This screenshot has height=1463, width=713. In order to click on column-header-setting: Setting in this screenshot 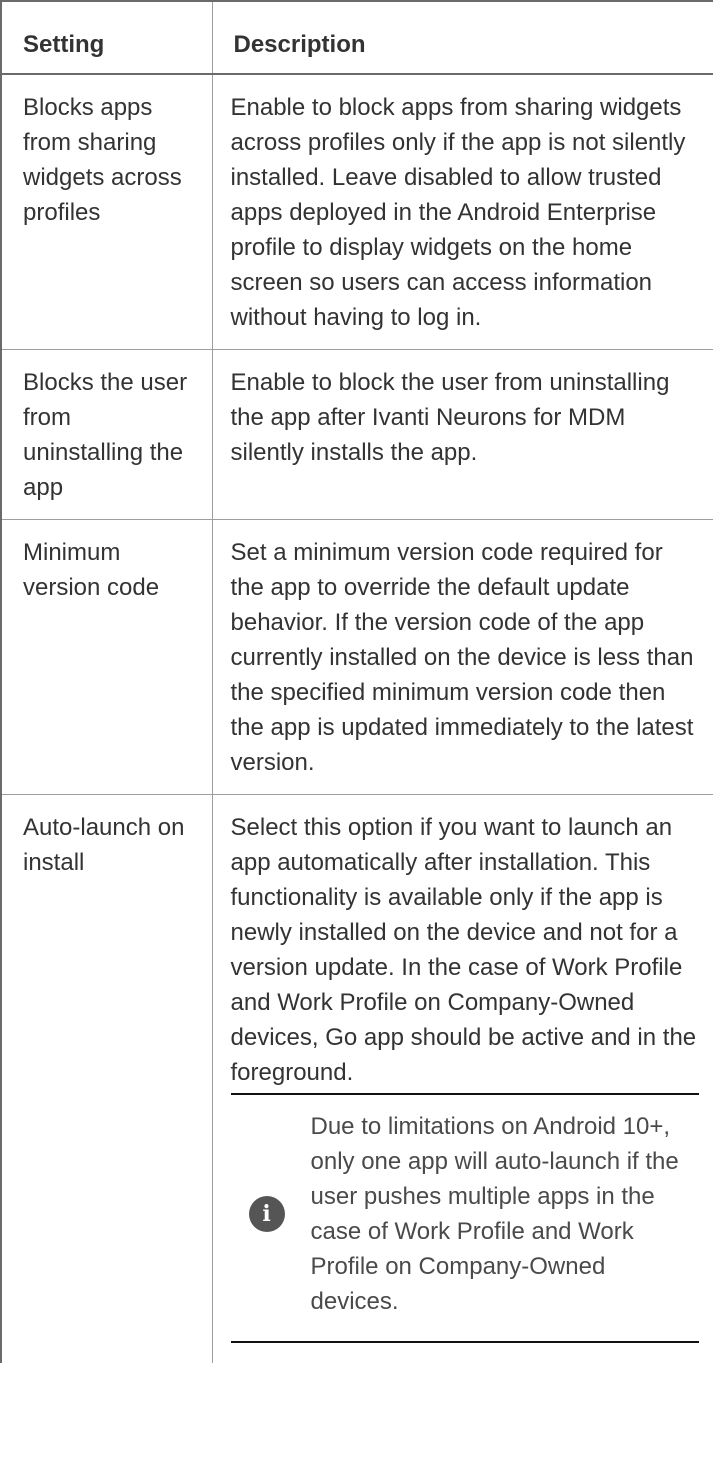, I will do `click(106, 37)`.